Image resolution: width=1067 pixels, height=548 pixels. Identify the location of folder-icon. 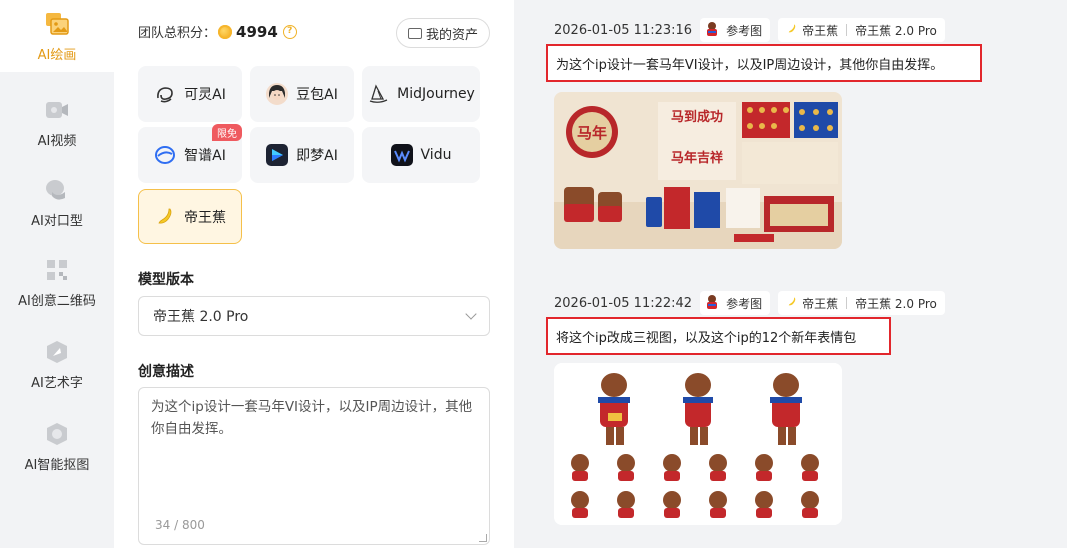
(414, 33).